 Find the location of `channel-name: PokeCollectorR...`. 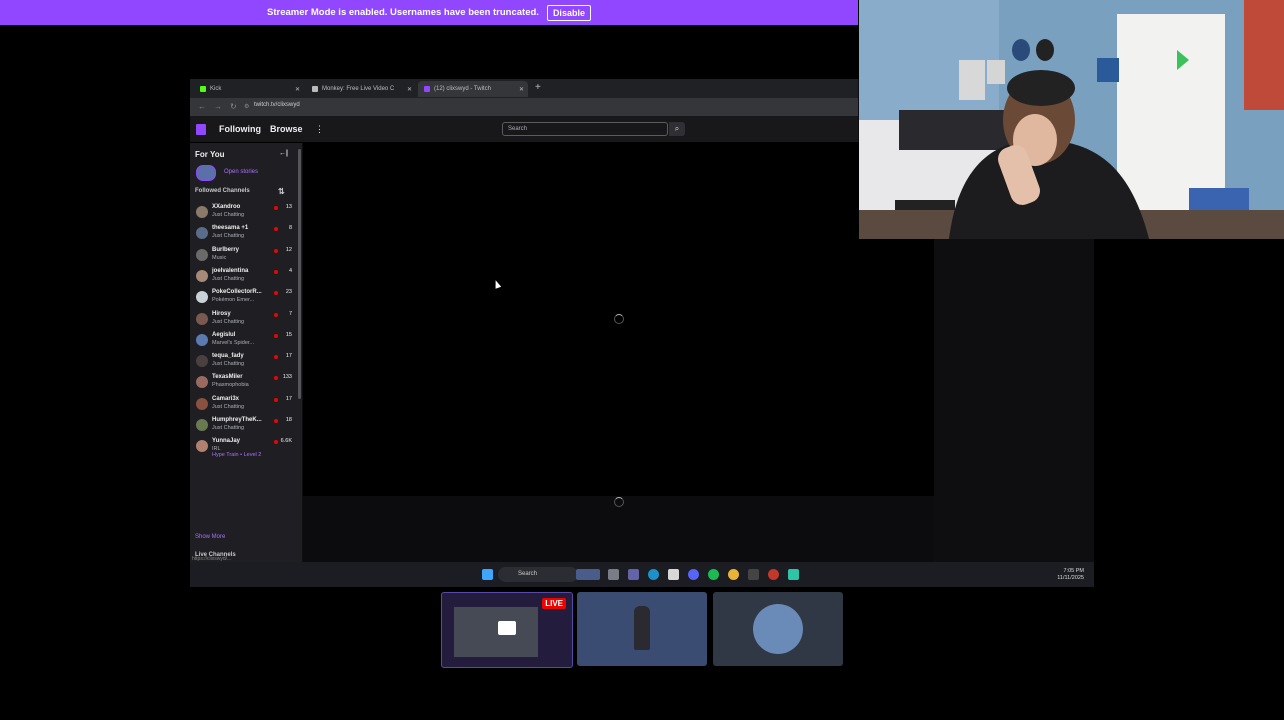

channel-name: PokeCollectorR... is located at coordinates (237, 292).